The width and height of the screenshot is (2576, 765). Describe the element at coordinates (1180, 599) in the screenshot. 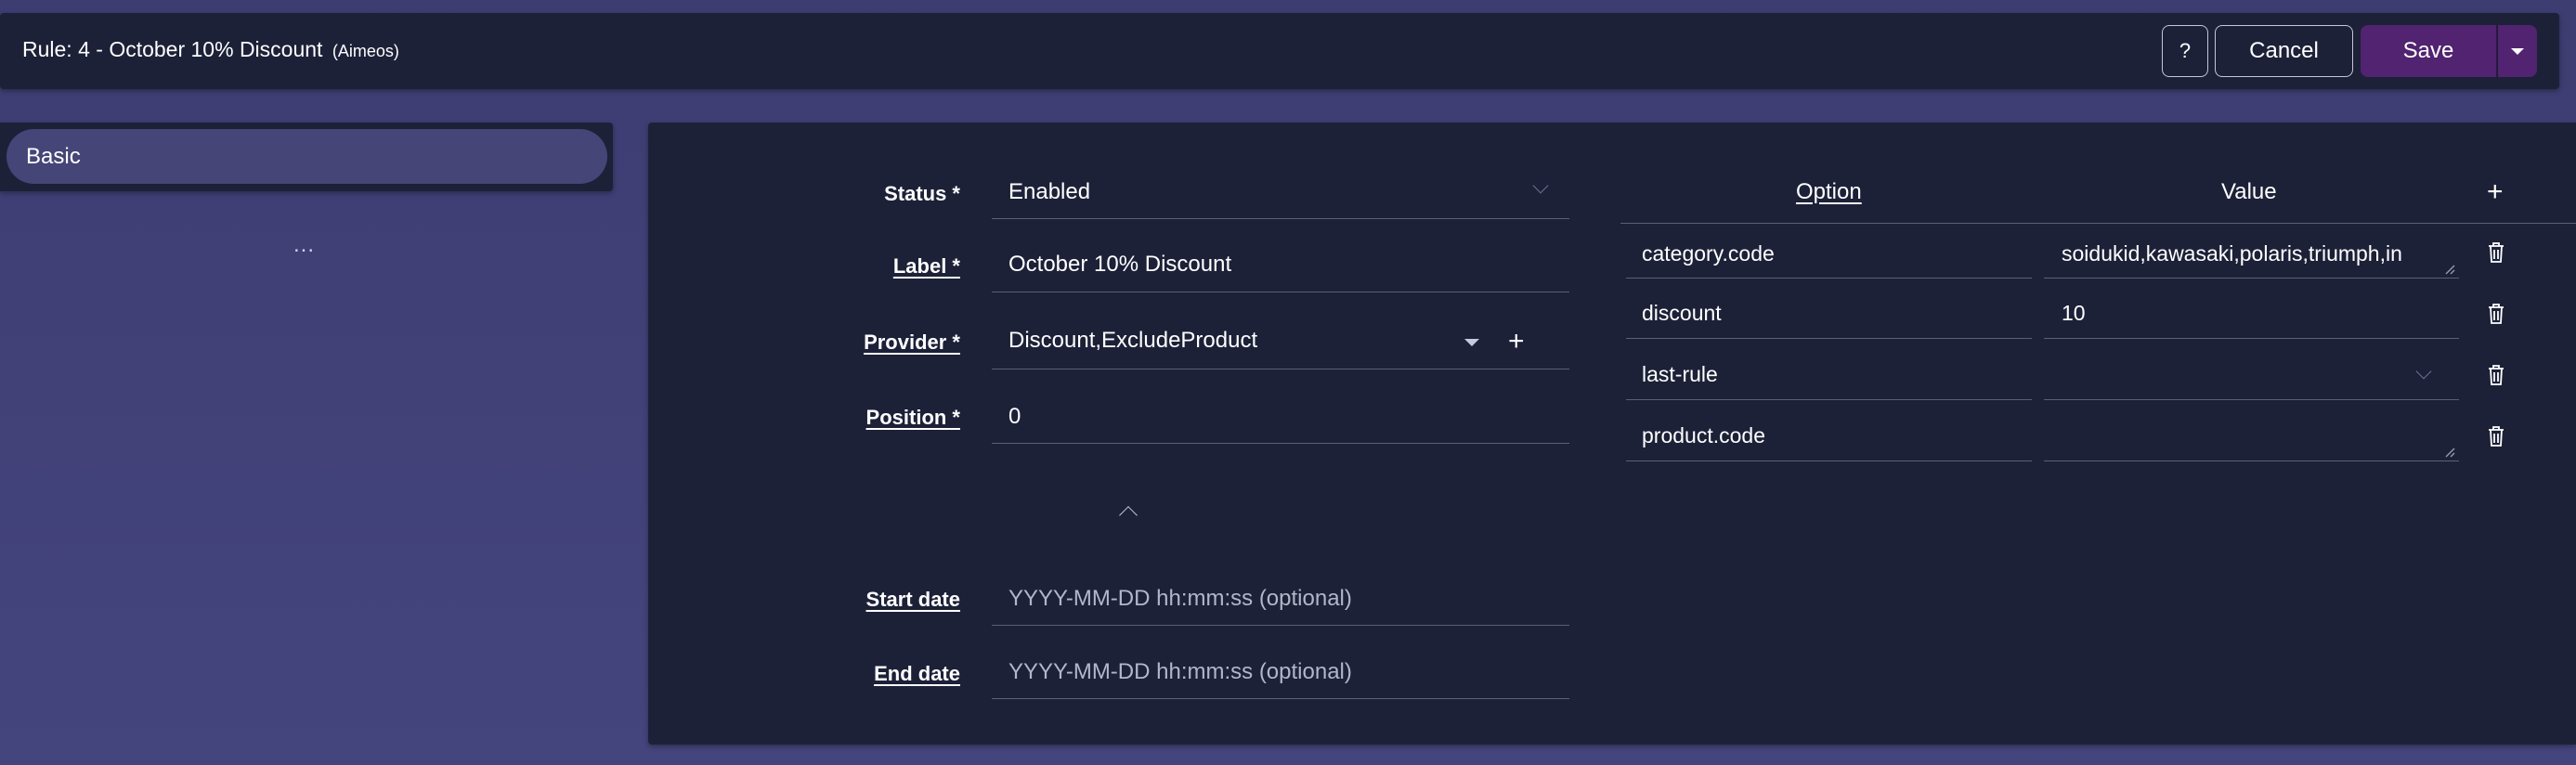

I see `start-date-input: YYYY-MM-DD hh:mm:ss (optional)` at that location.